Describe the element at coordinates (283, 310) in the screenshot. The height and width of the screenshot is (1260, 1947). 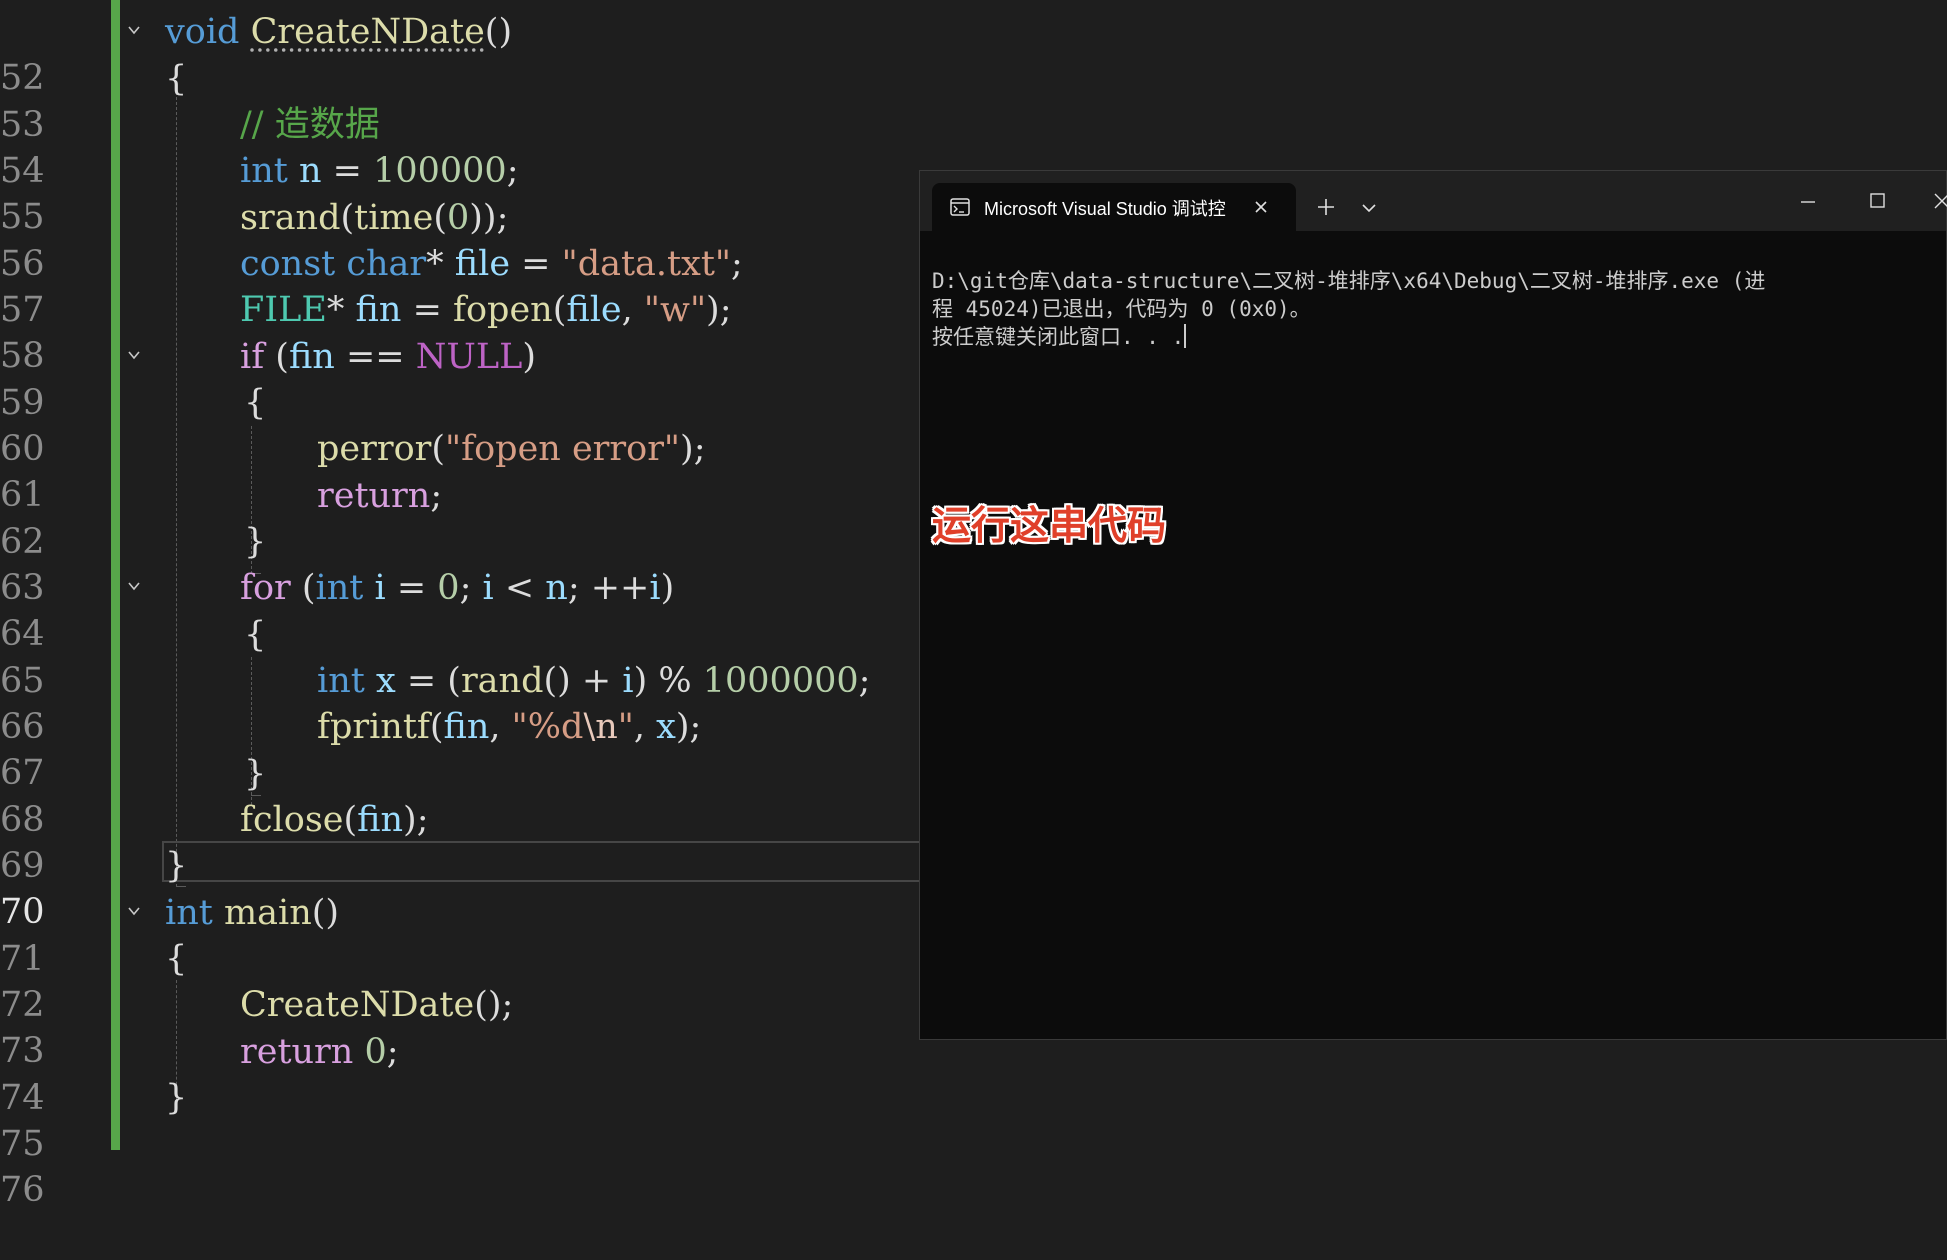
I see `token-type: FILE` at that location.